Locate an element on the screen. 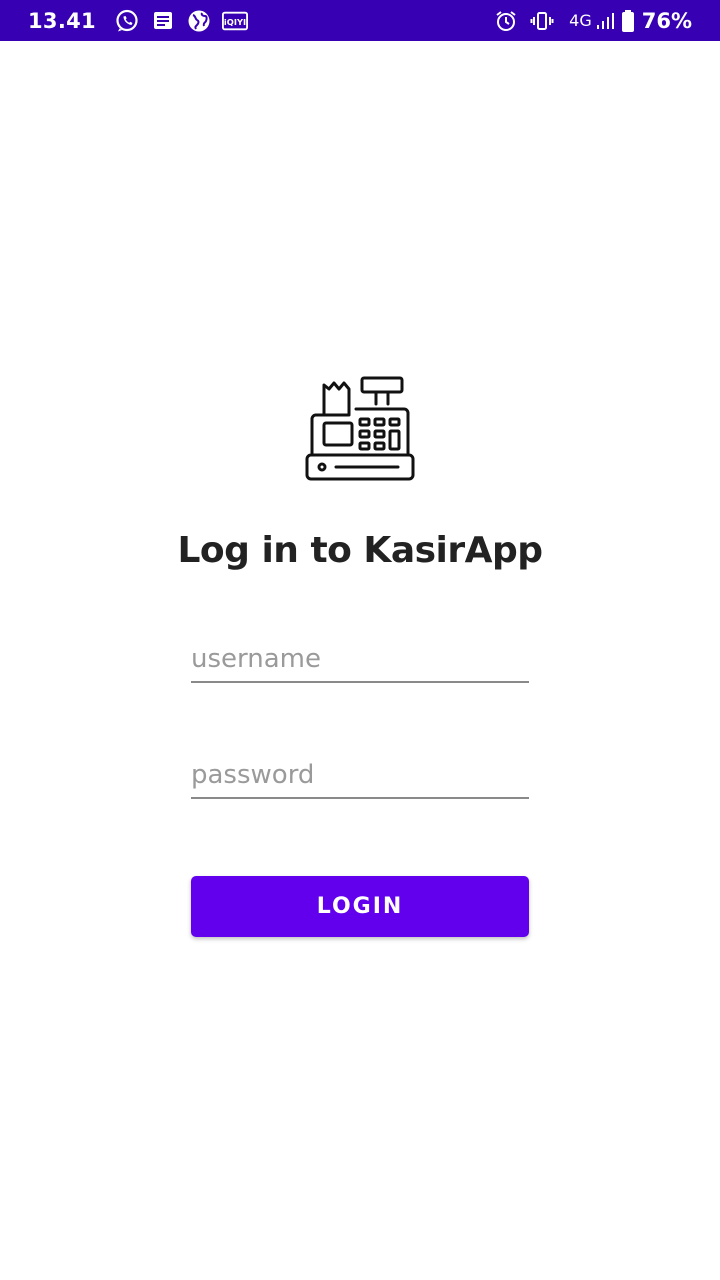 The image size is (720, 1280). whatsapp-icon is located at coordinates (127, 21).